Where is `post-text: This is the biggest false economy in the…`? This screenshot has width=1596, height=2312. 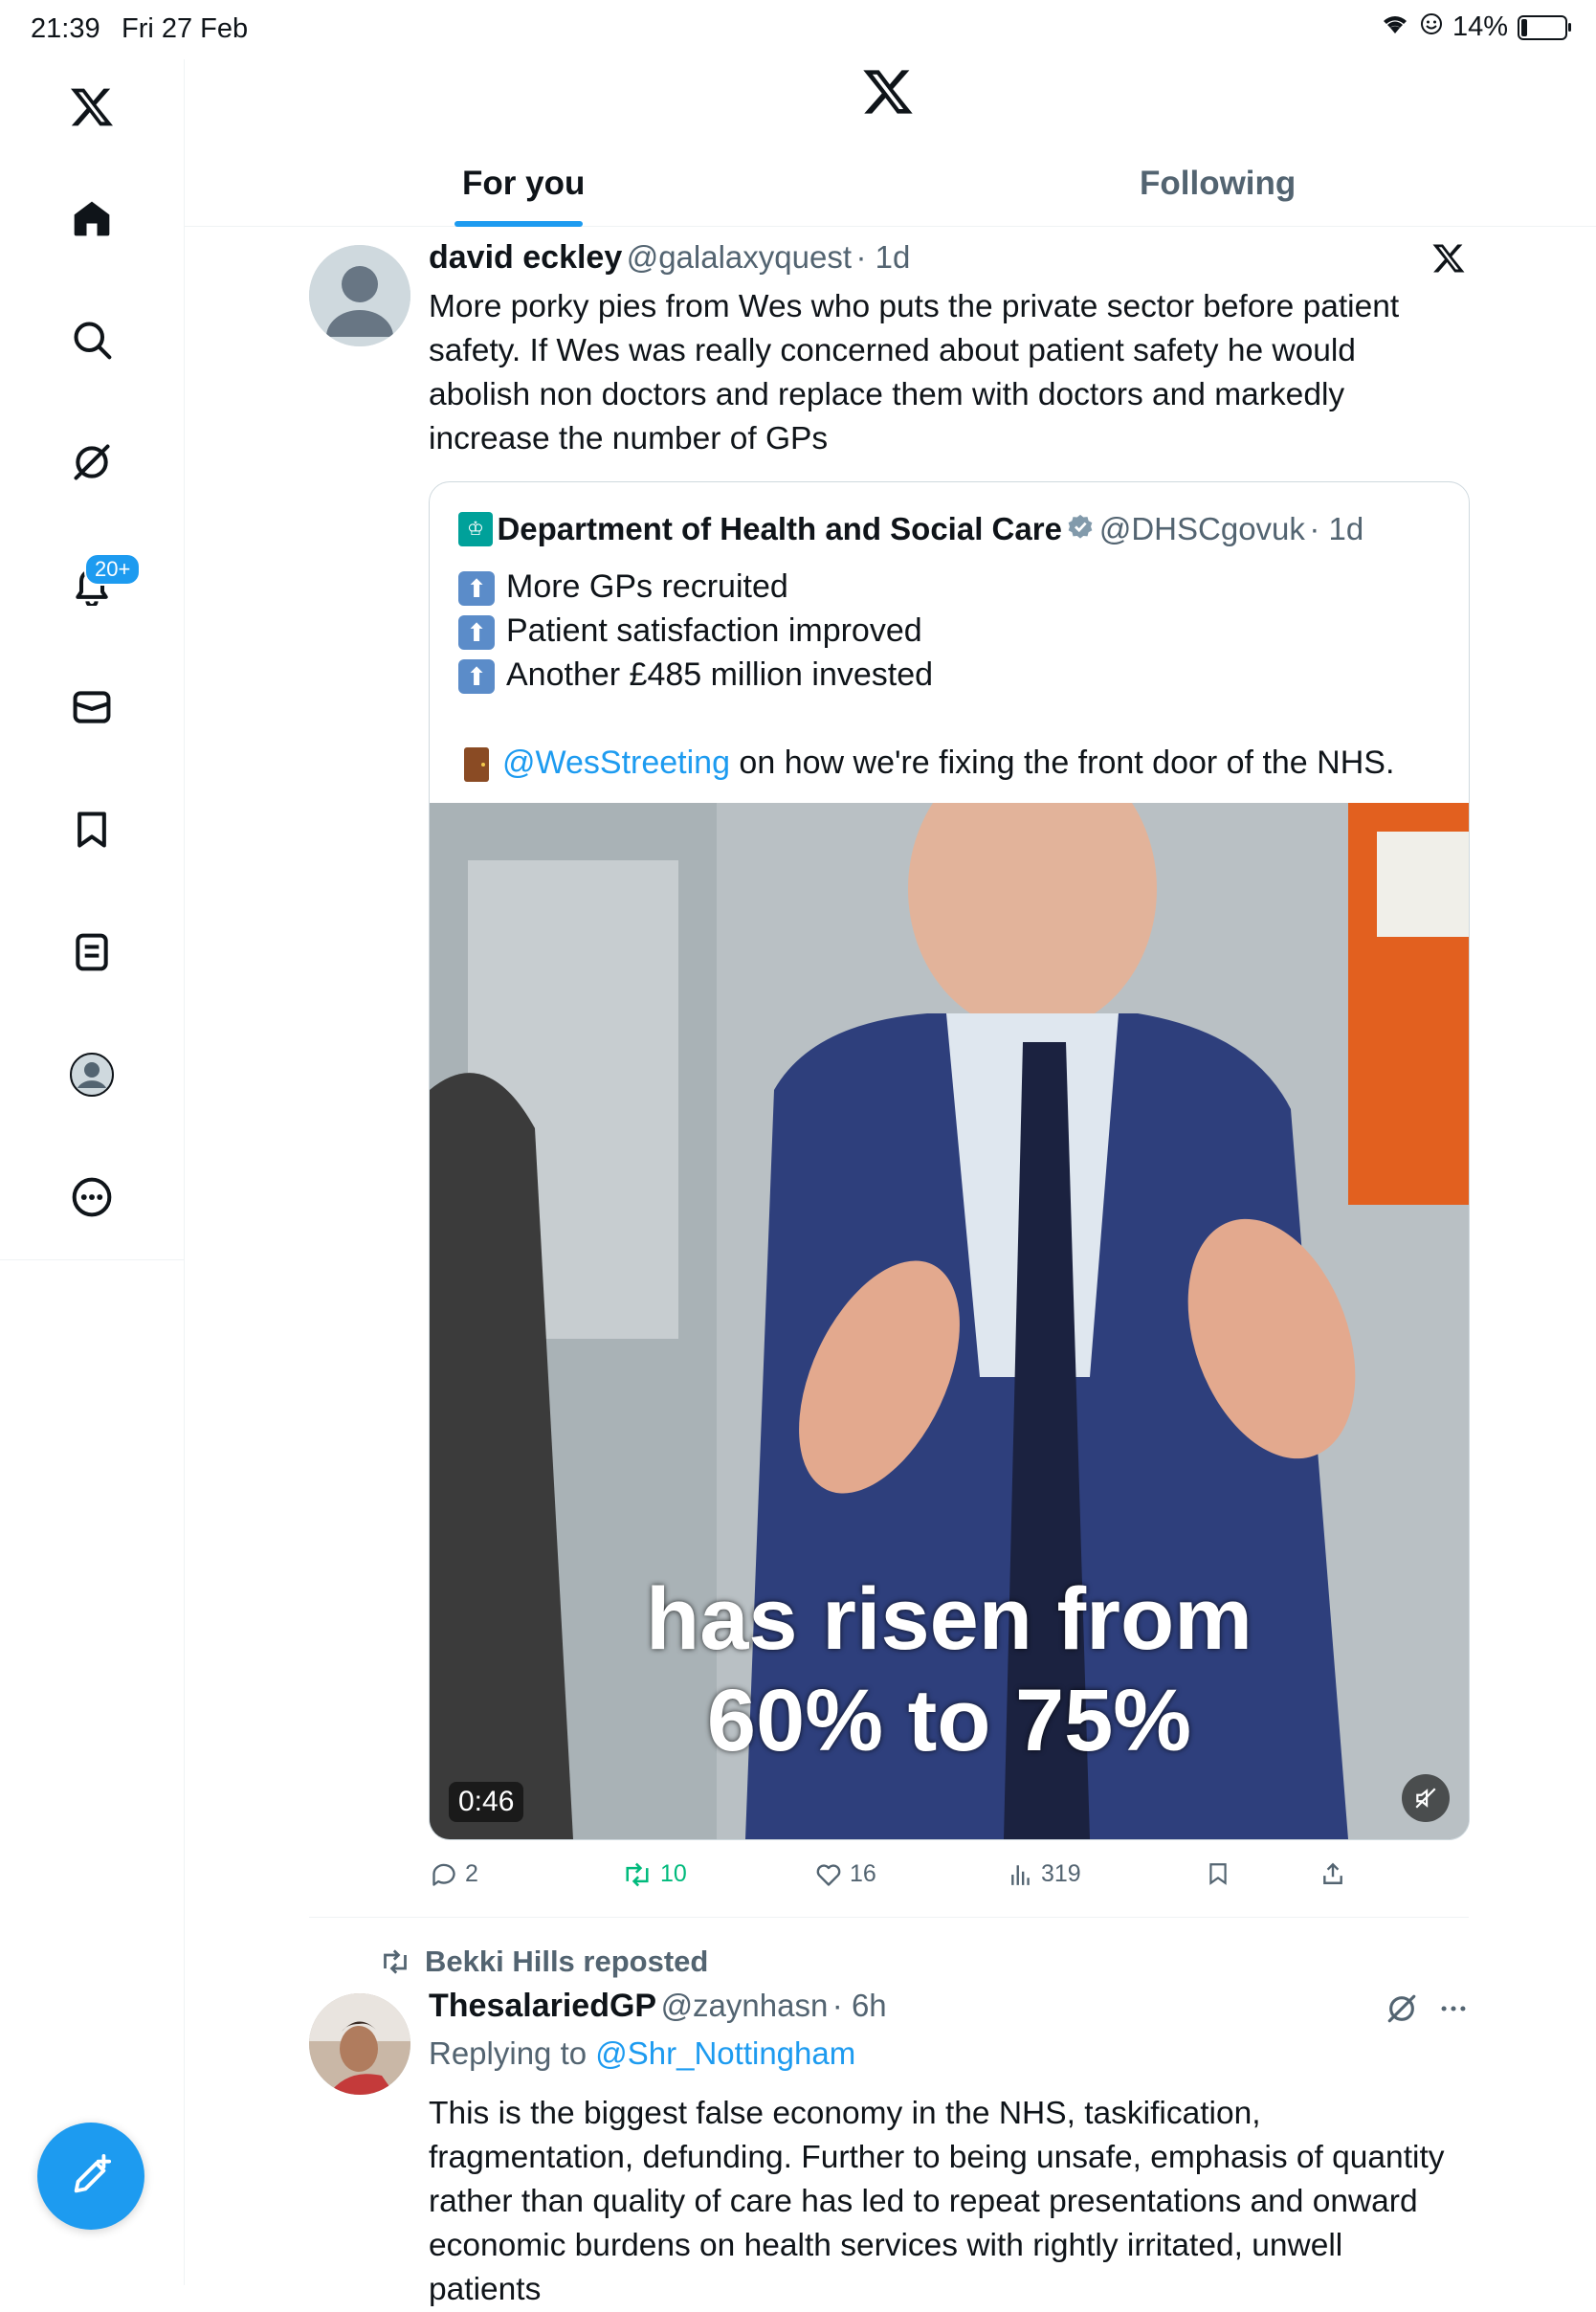
post-text: This is the biggest false economy in the… is located at coordinates (937, 2201).